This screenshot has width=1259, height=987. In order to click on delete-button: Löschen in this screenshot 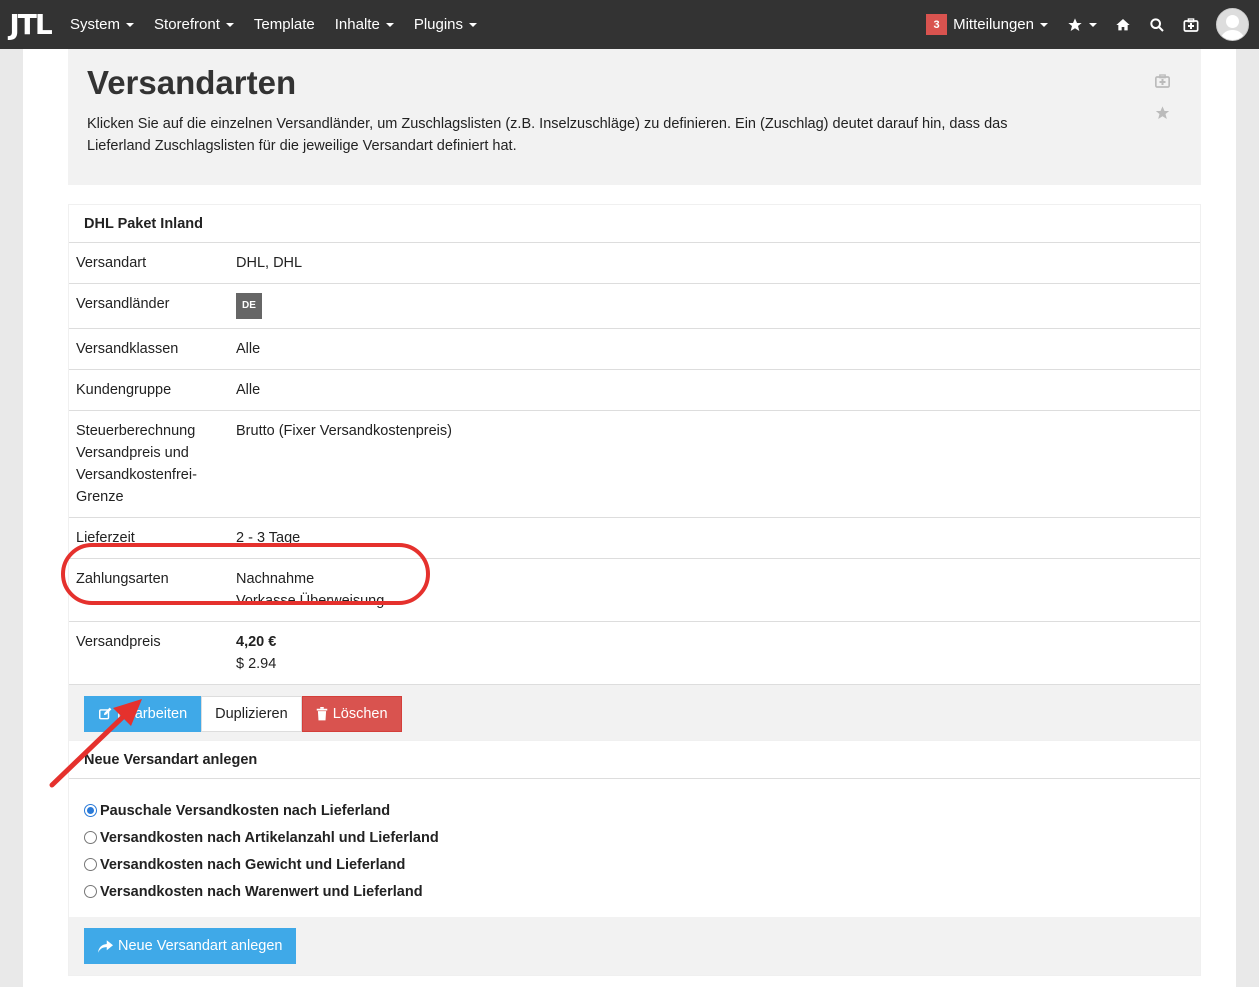, I will do `click(351, 714)`.